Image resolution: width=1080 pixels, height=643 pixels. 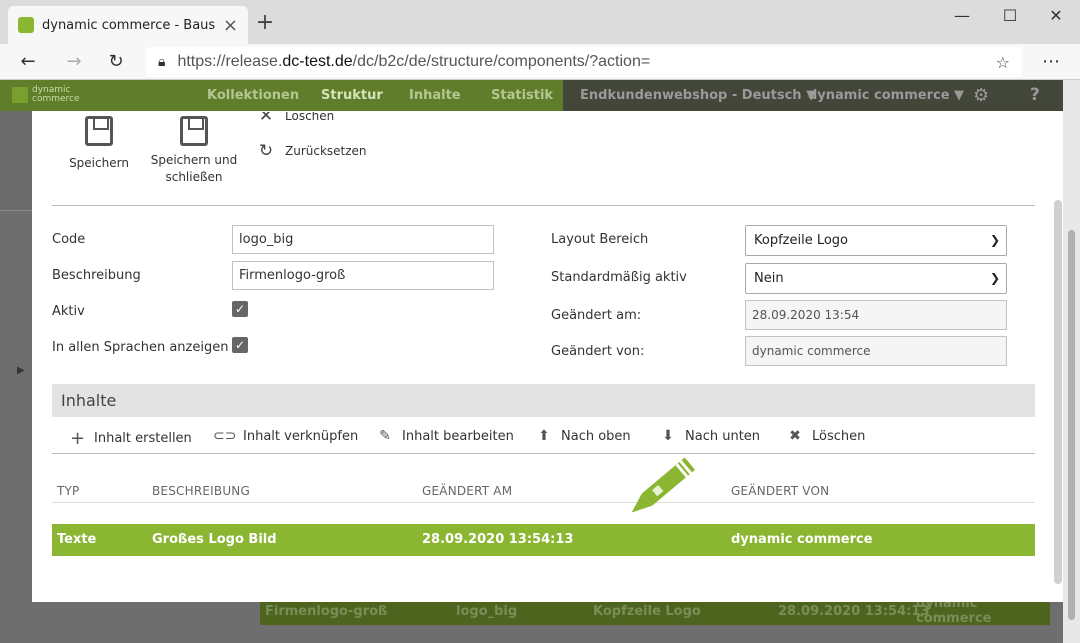 What do you see at coordinates (28, 62) in the screenshot?
I see `back-icon: ←` at bounding box center [28, 62].